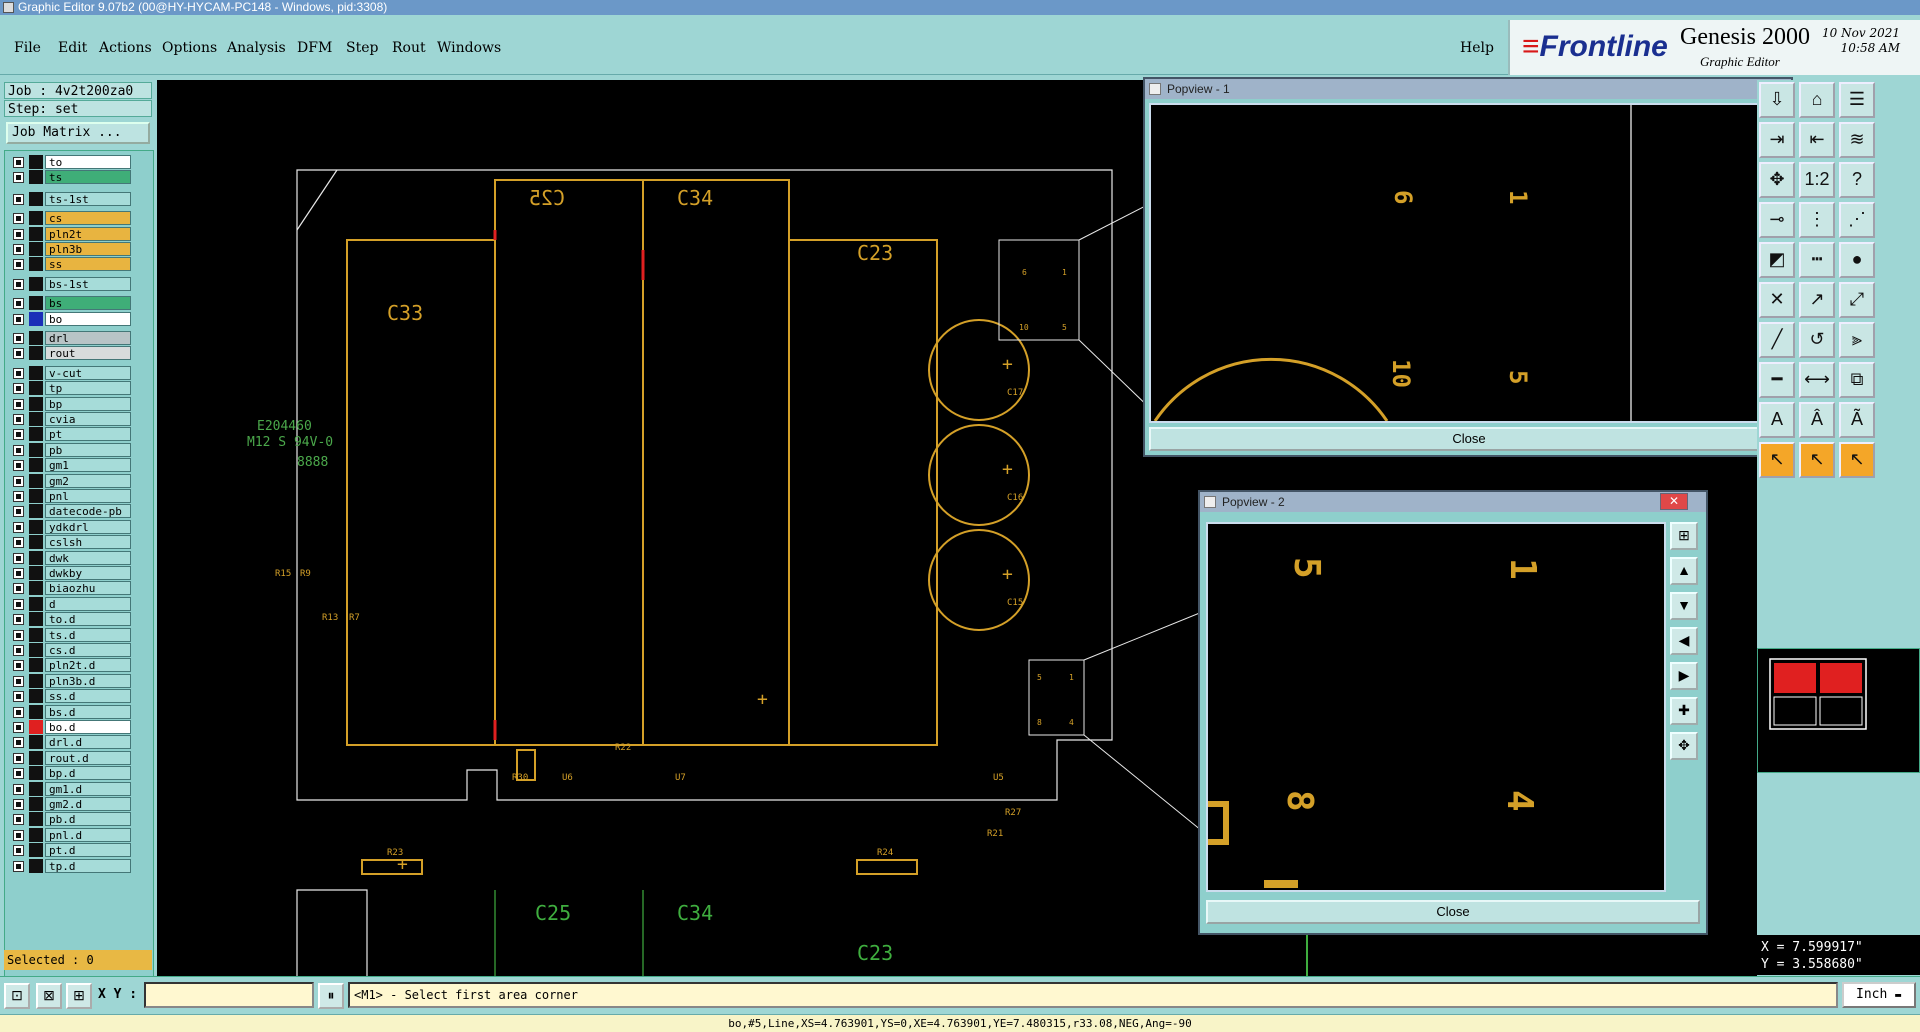 The width and height of the screenshot is (1920, 1032). What do you see at coordinates (70, 619) in the screenshot?
I see `layer-row: to.d` at bounding box center [70, 619].